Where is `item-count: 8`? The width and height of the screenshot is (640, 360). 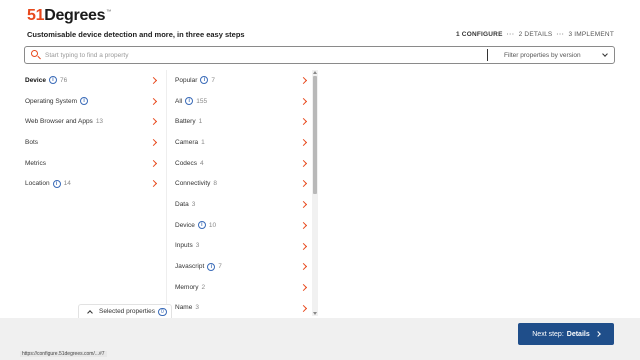
item-count: 8 is located at coordinates (215, 184).